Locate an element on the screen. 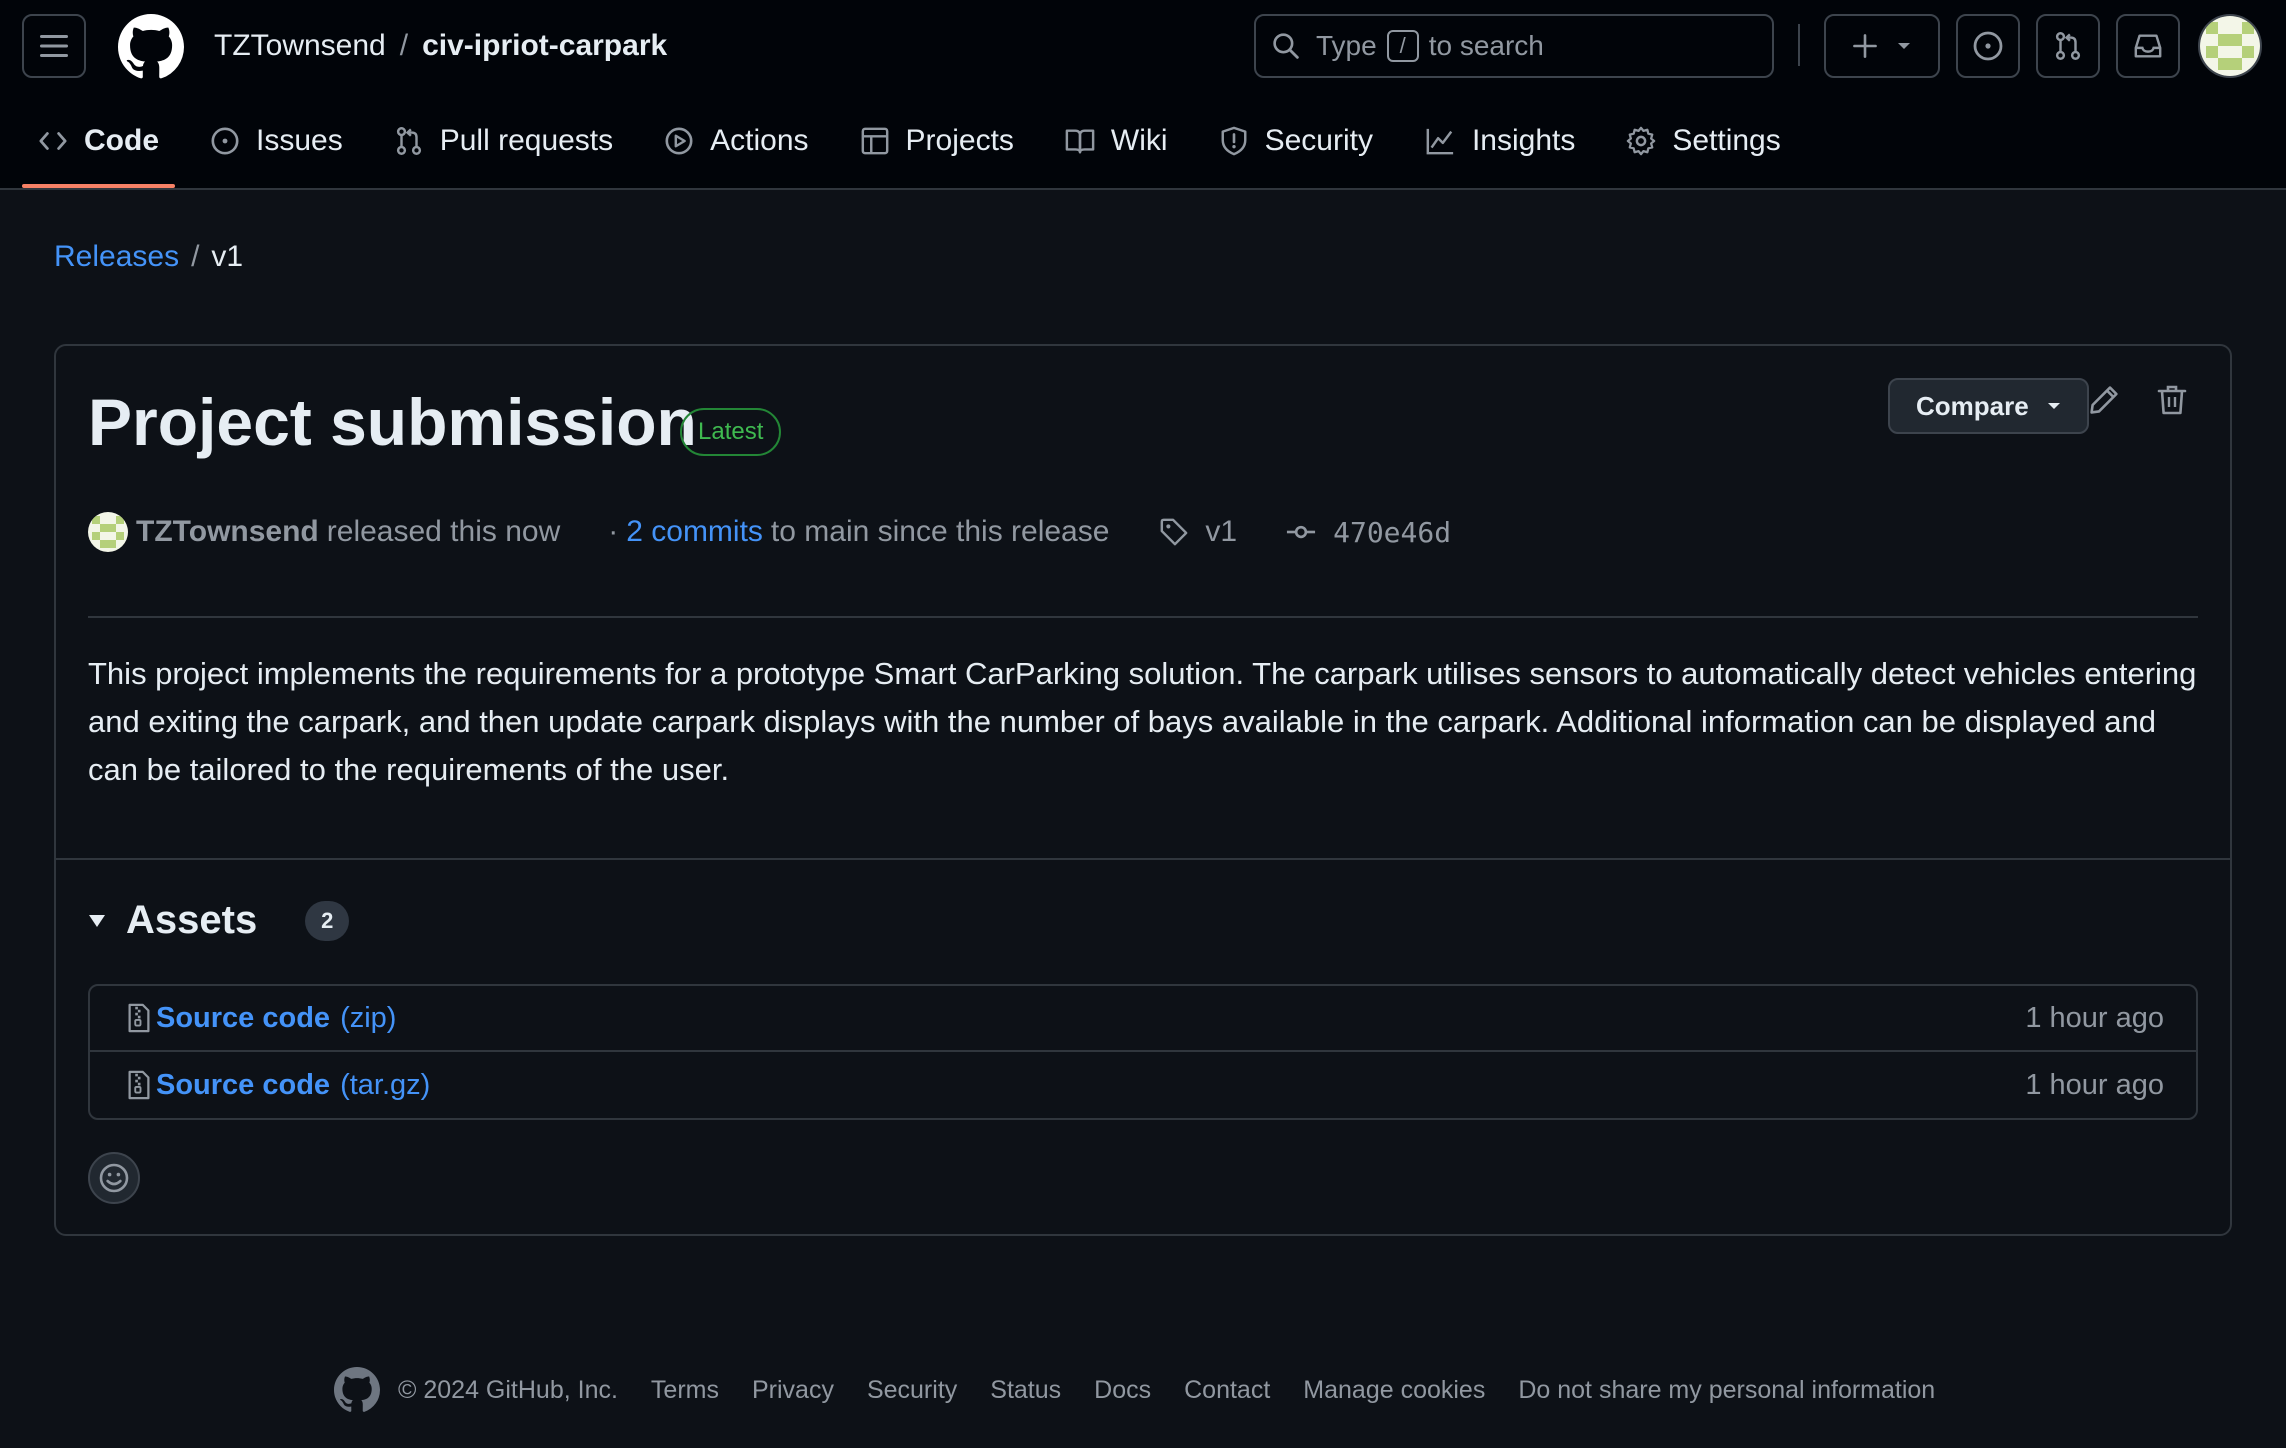  git-commit-icon is located at coordinates (1301, 532).